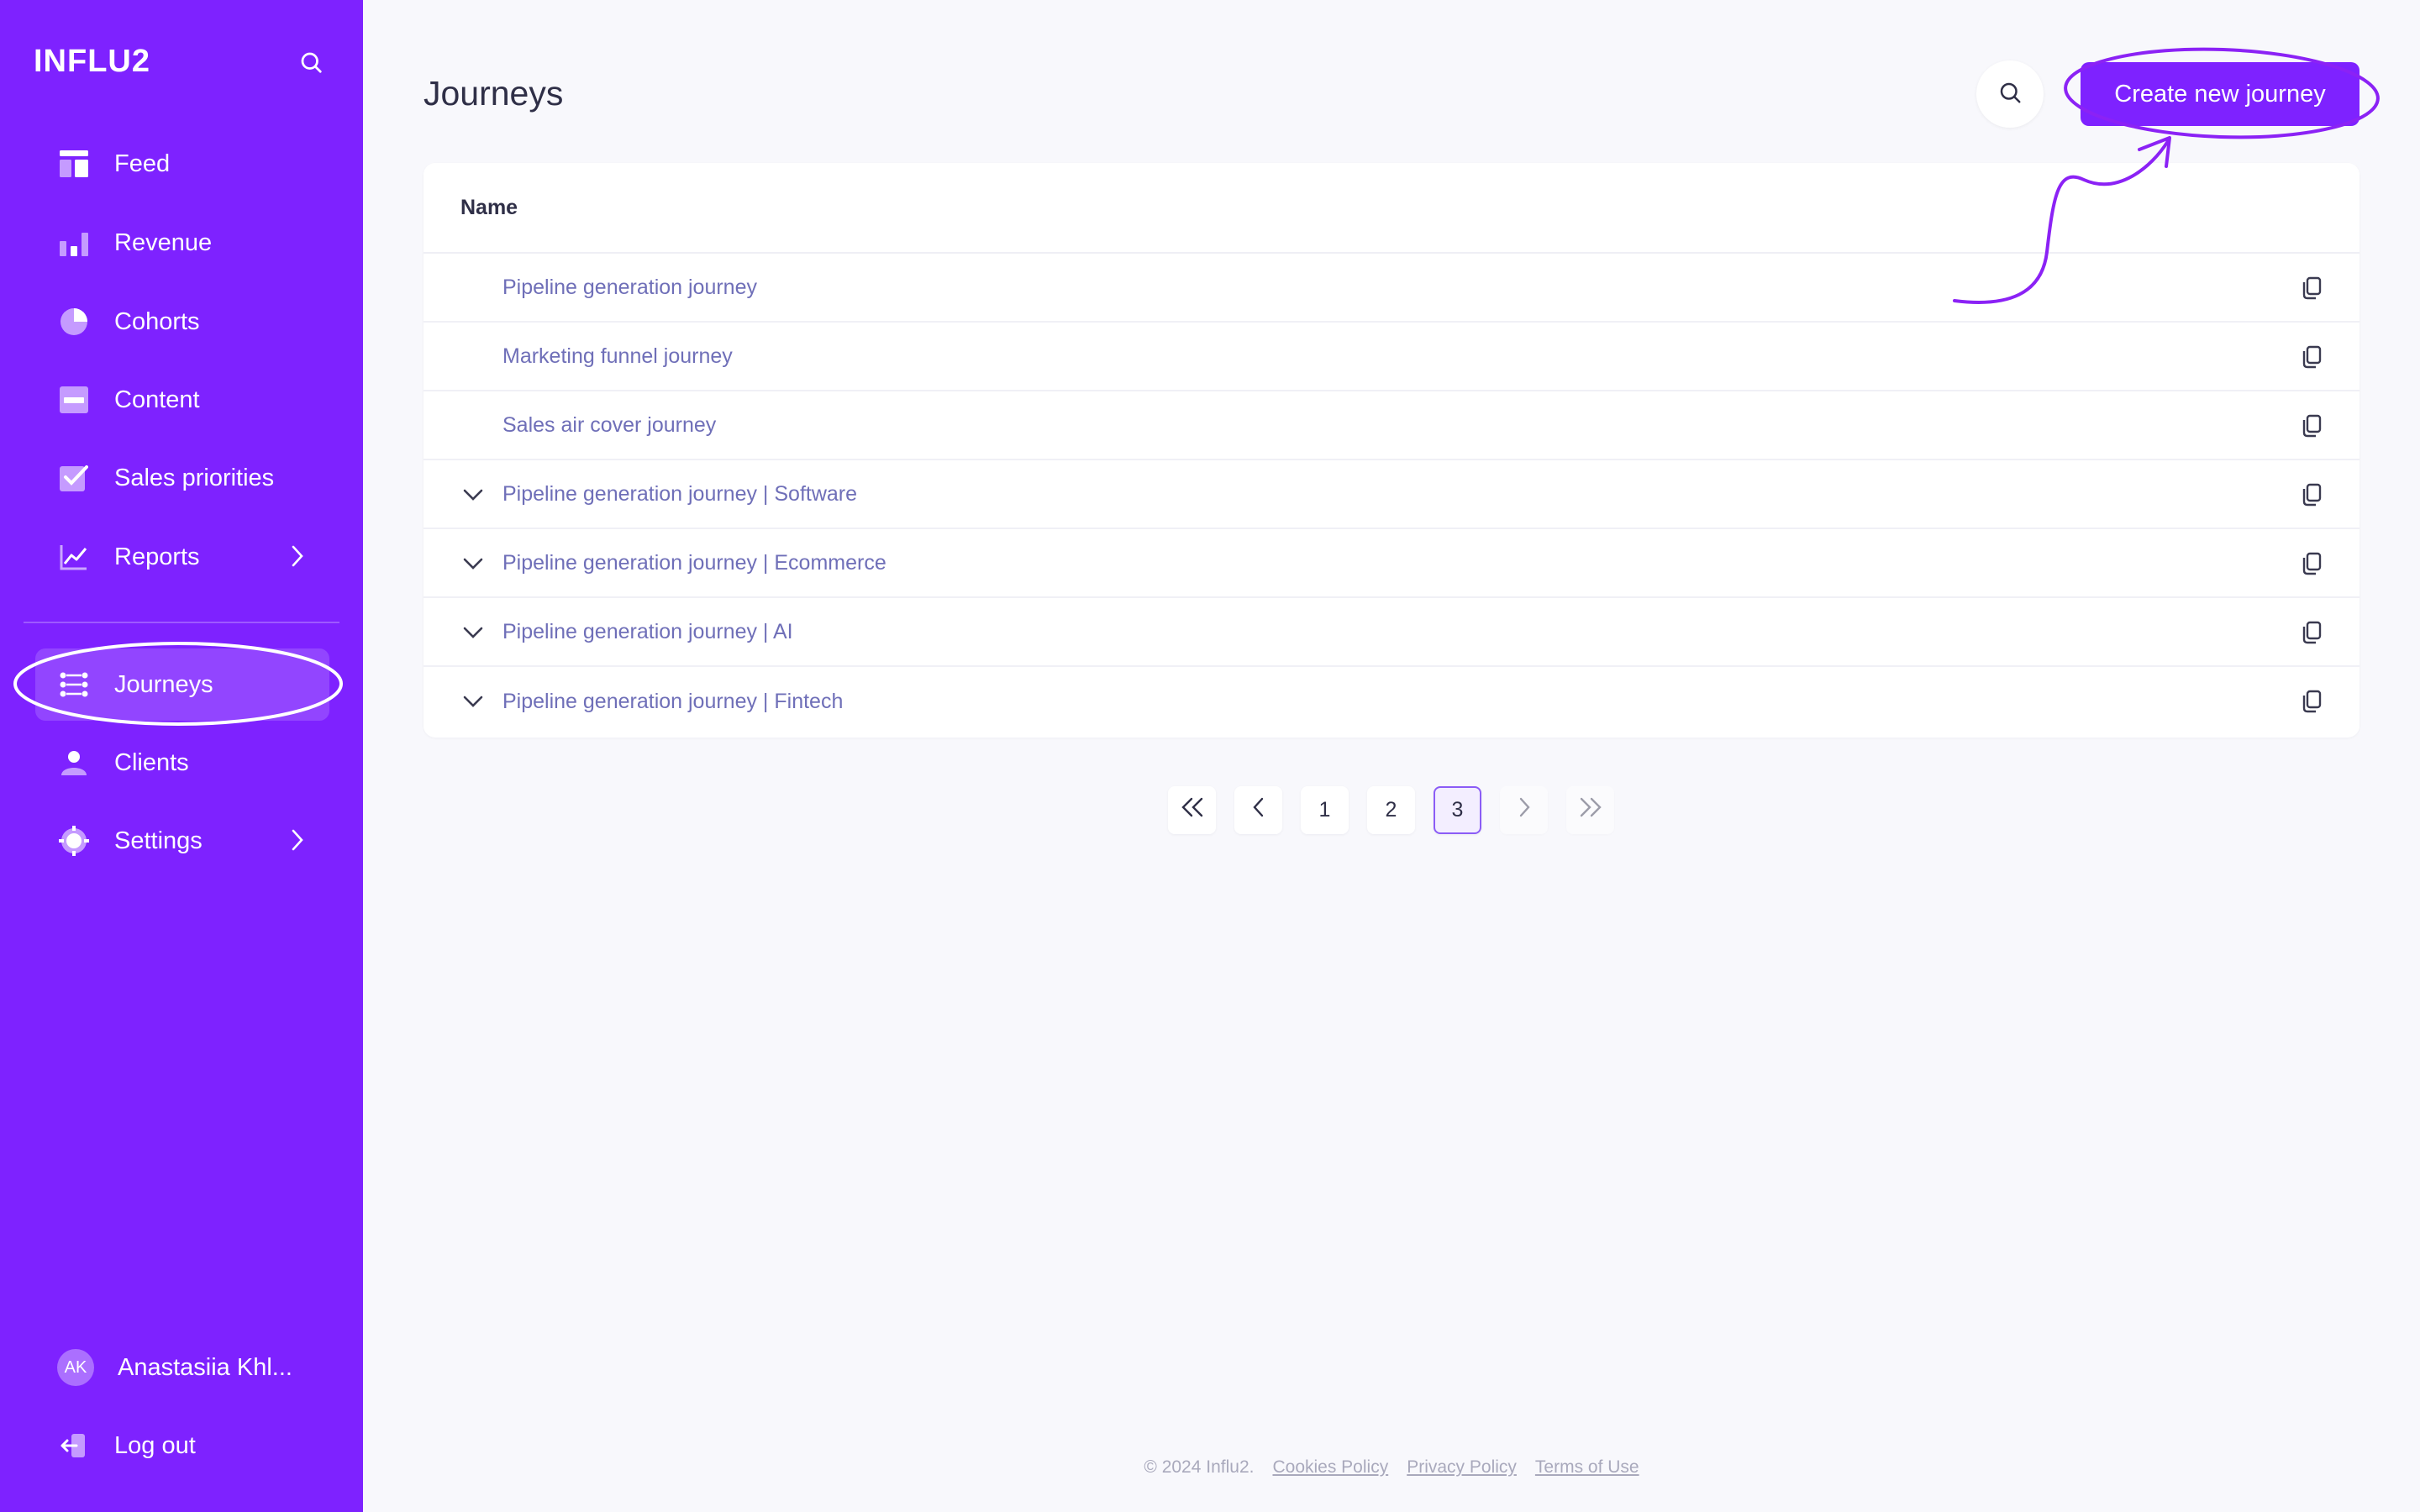  Describe the element at coordinates (311, 62) in the screenshot. I see `sidebar-search-icon` at that location.